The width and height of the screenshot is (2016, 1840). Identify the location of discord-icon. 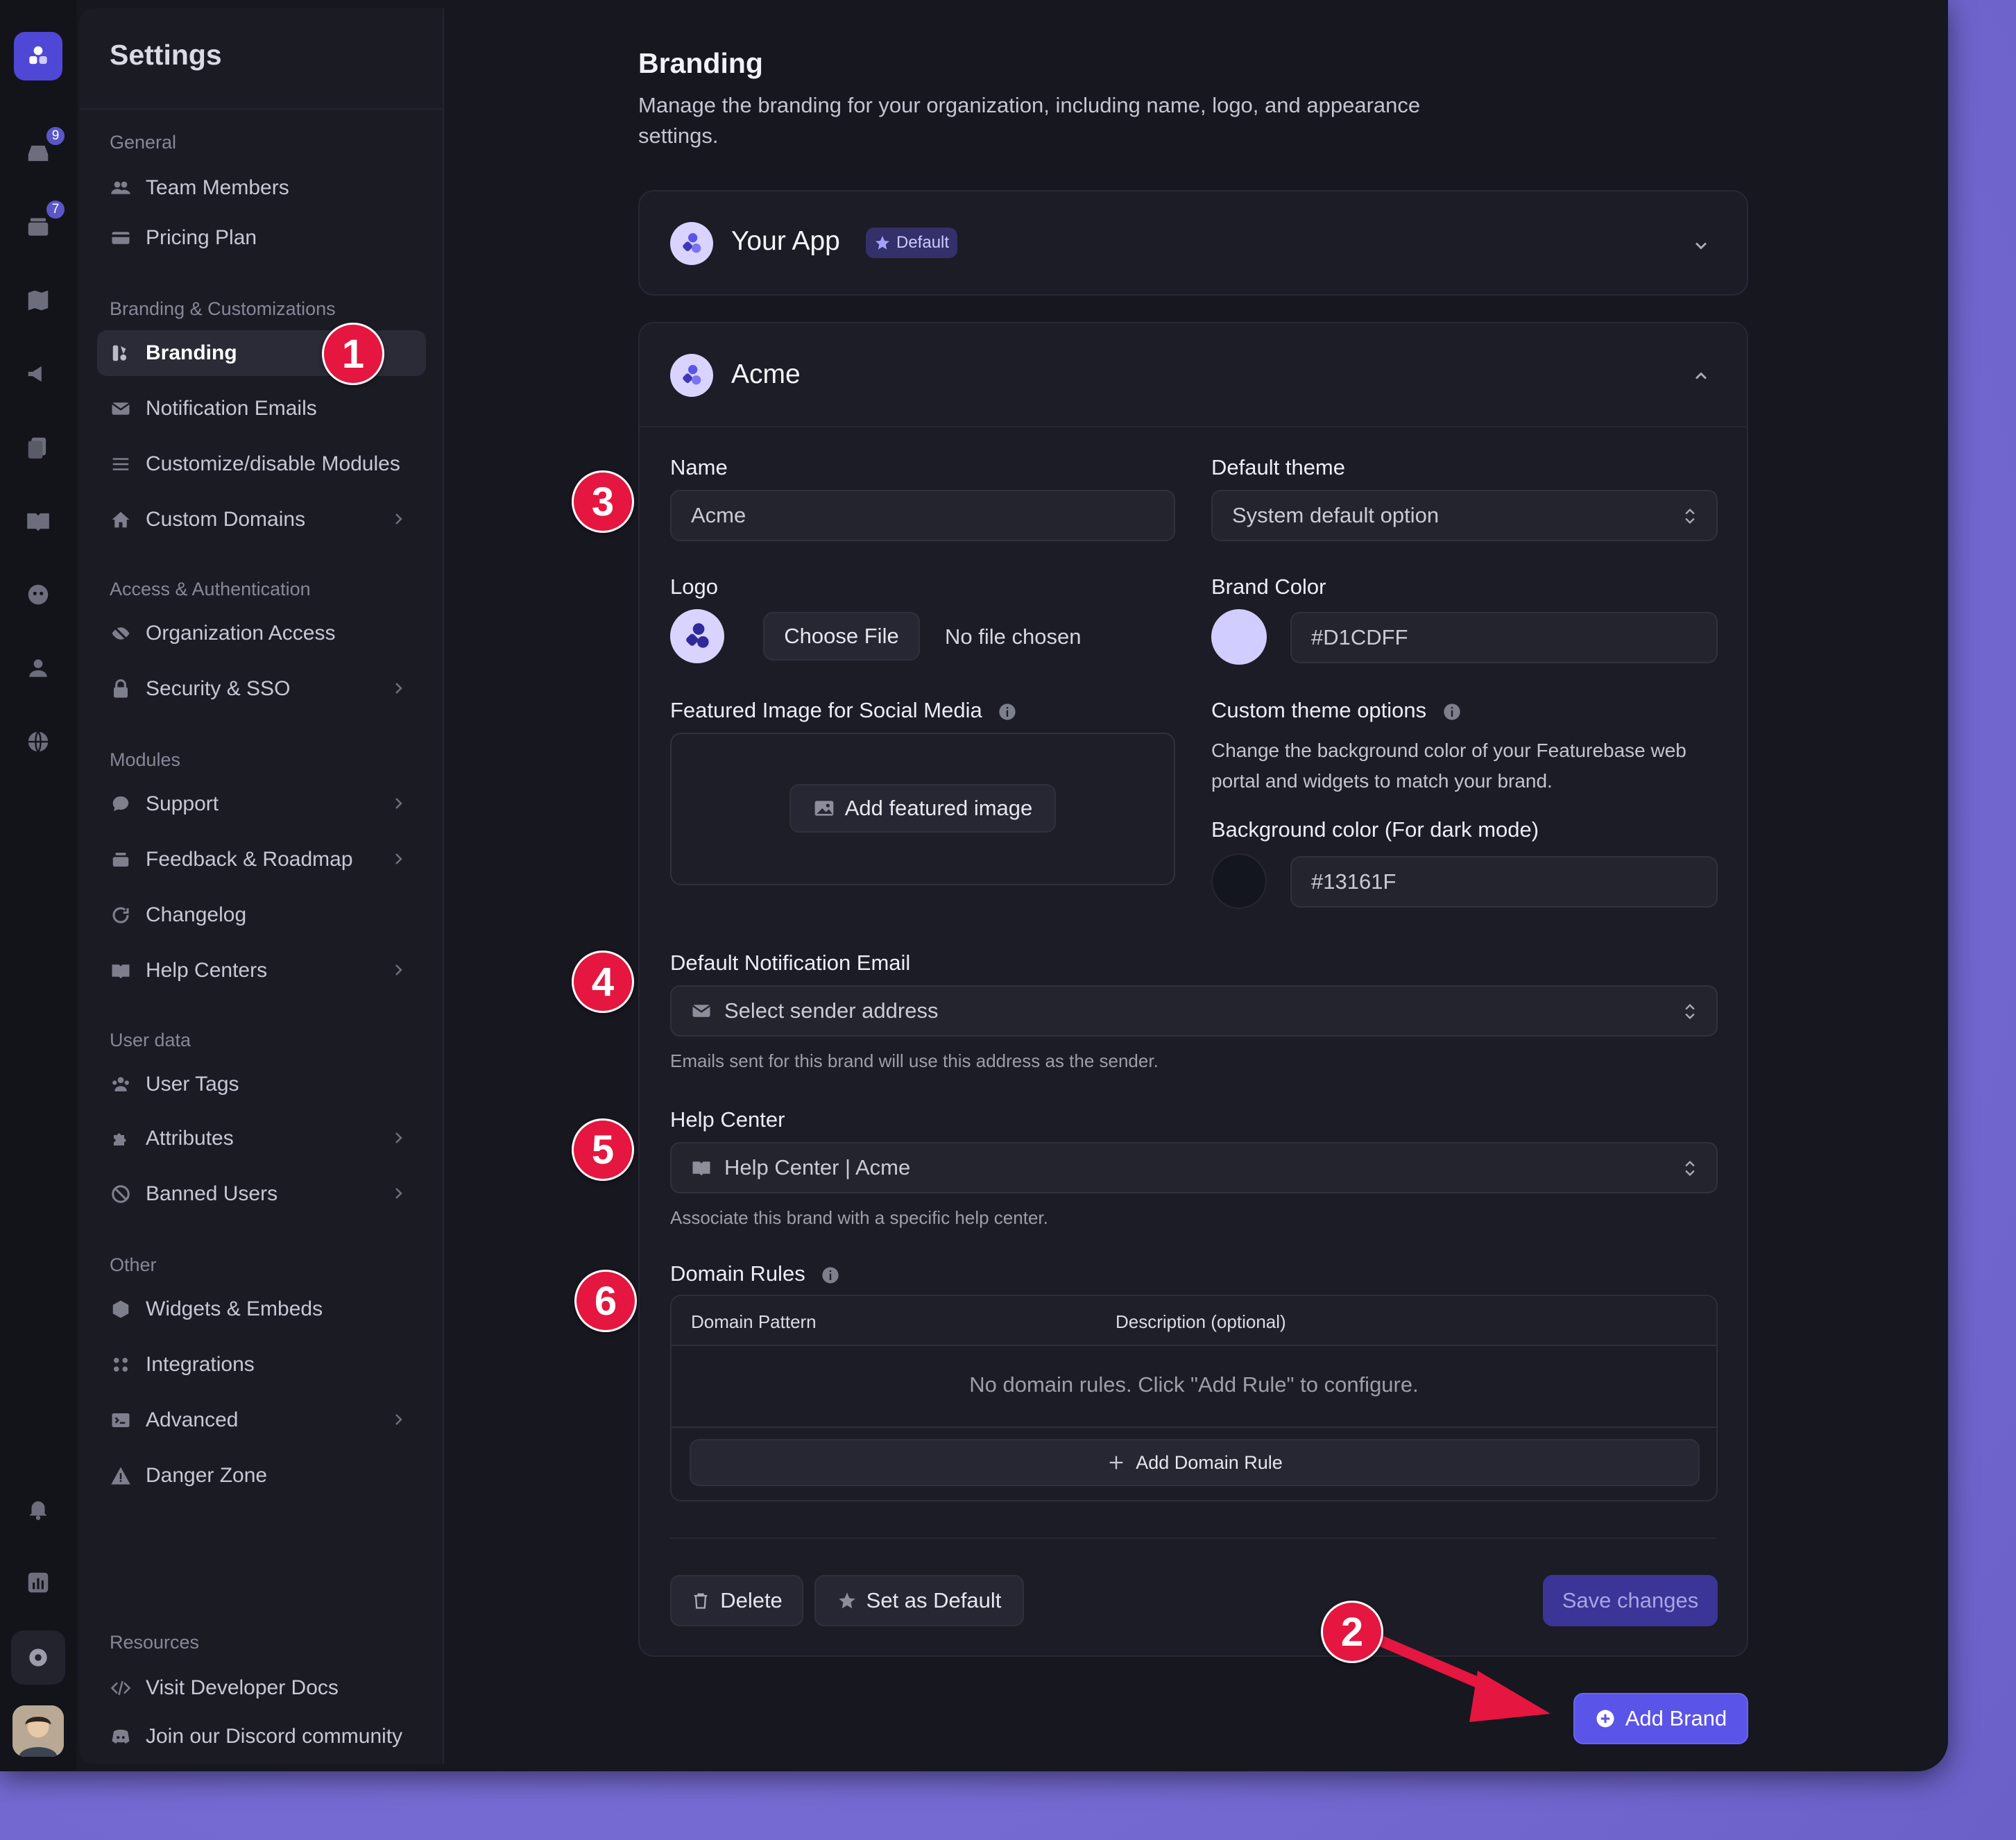
(121, 1737).